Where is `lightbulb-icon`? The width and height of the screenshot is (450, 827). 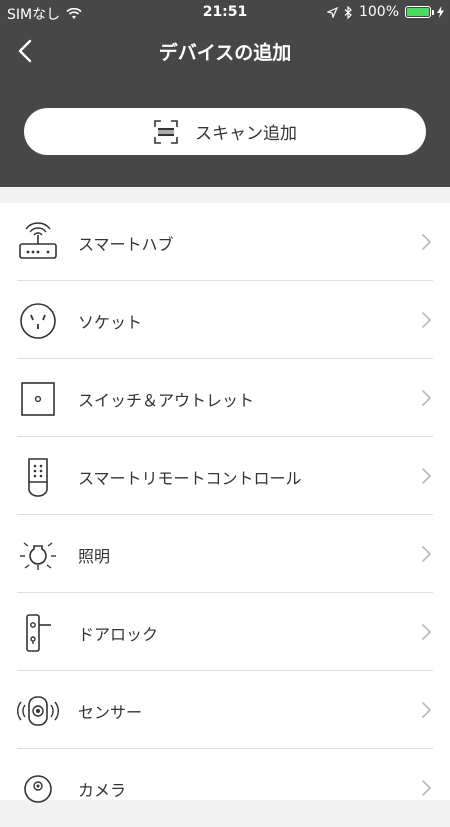 lightbulb-icon is located at coordinates (38, 556).